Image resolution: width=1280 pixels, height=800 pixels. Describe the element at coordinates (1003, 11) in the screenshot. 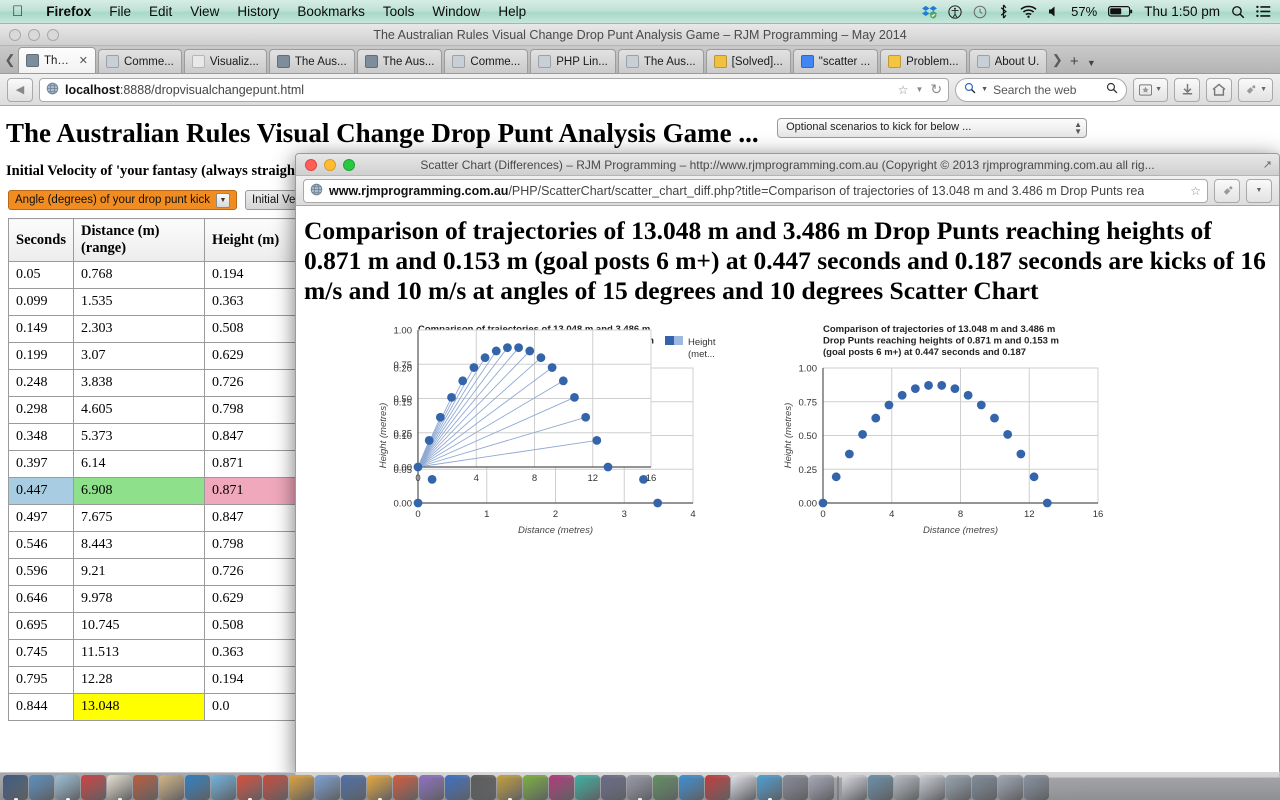

I see `bluetooth-icon` at that location.